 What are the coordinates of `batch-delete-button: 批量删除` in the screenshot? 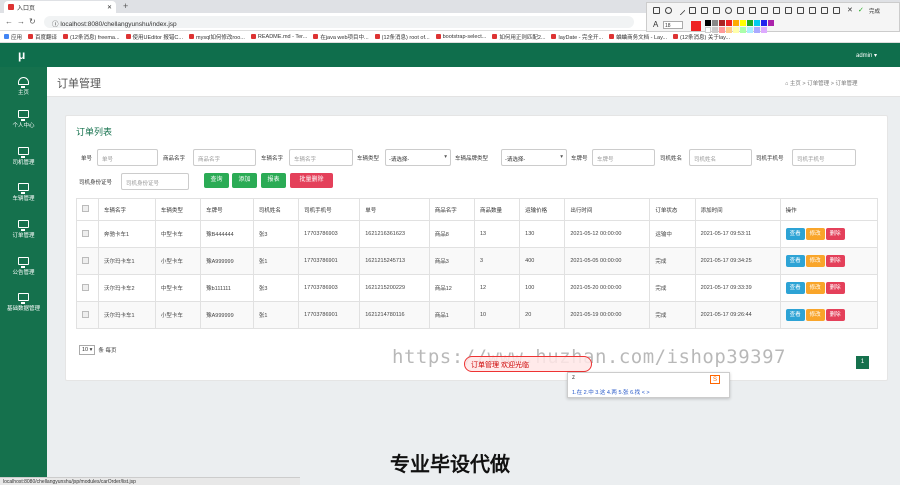 It's located at (311, 180).